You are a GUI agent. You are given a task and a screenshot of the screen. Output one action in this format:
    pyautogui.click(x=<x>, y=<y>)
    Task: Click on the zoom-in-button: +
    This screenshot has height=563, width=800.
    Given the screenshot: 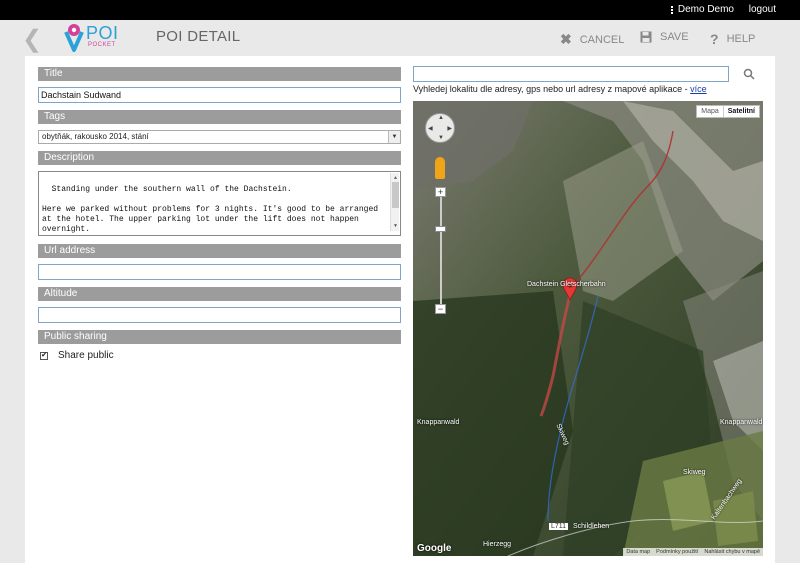 What is the action you would take?
    pyautogui.click(x=440, y=192)
    